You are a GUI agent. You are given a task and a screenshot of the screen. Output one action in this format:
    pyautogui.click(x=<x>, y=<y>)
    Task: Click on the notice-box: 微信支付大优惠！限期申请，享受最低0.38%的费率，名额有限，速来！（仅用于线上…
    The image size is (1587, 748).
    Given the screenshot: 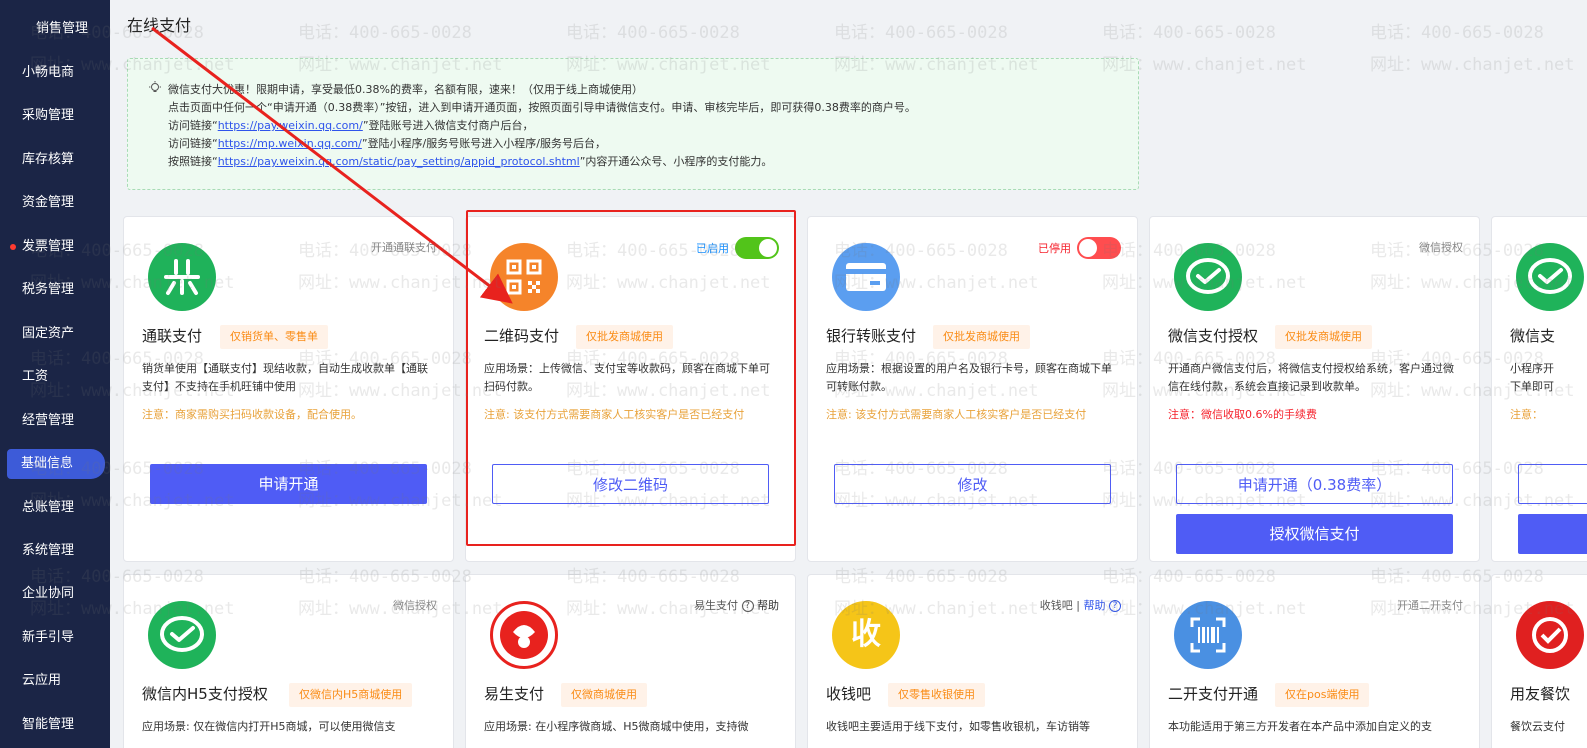 What is the action you would take?
    pyautogui.click(x=633, y=124)
    